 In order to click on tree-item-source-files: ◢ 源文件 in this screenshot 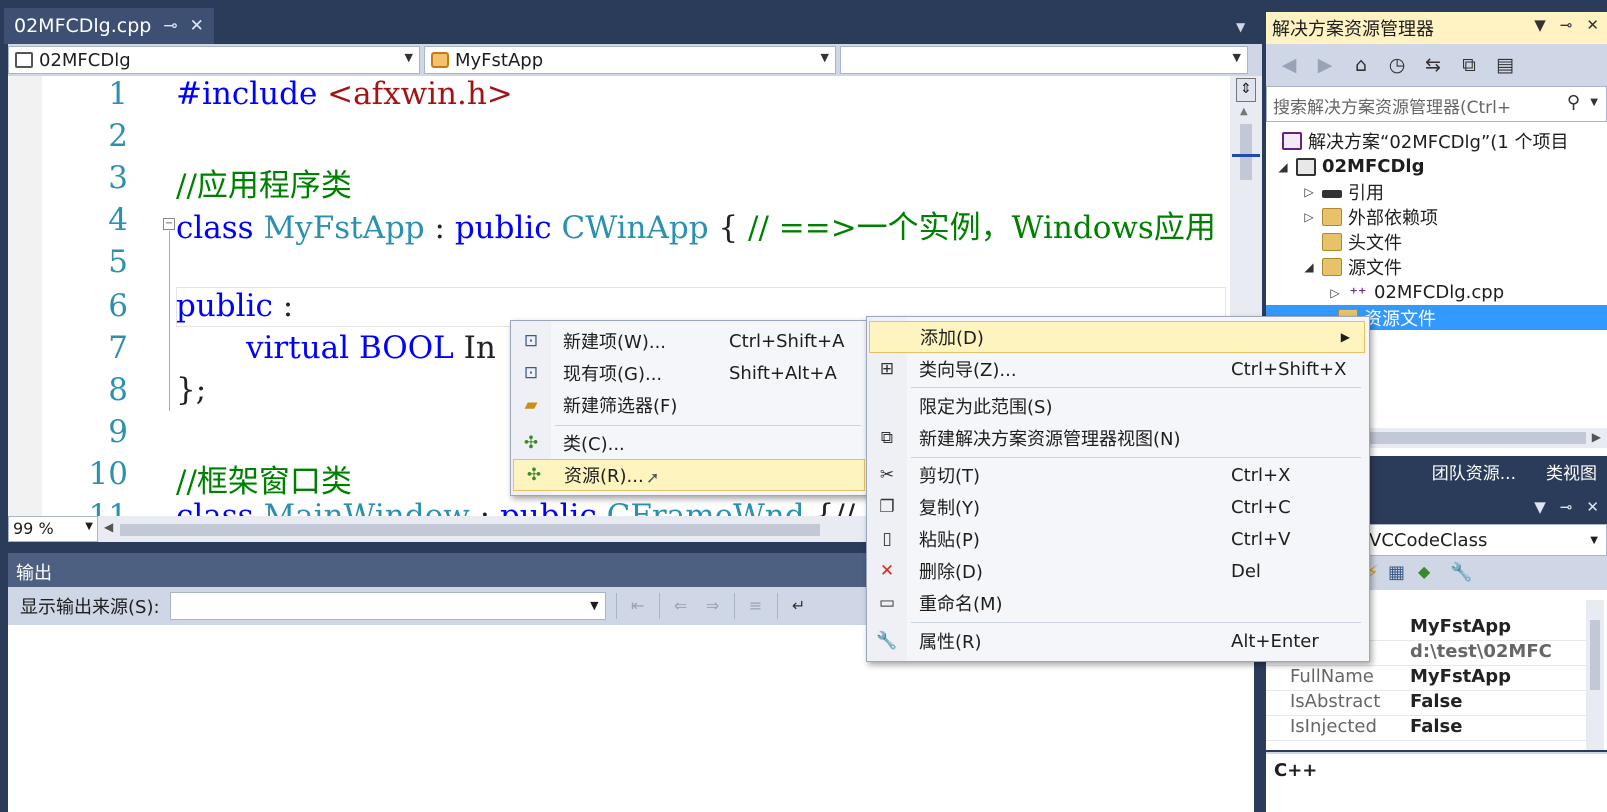, I will do `click(1352, 266)`.